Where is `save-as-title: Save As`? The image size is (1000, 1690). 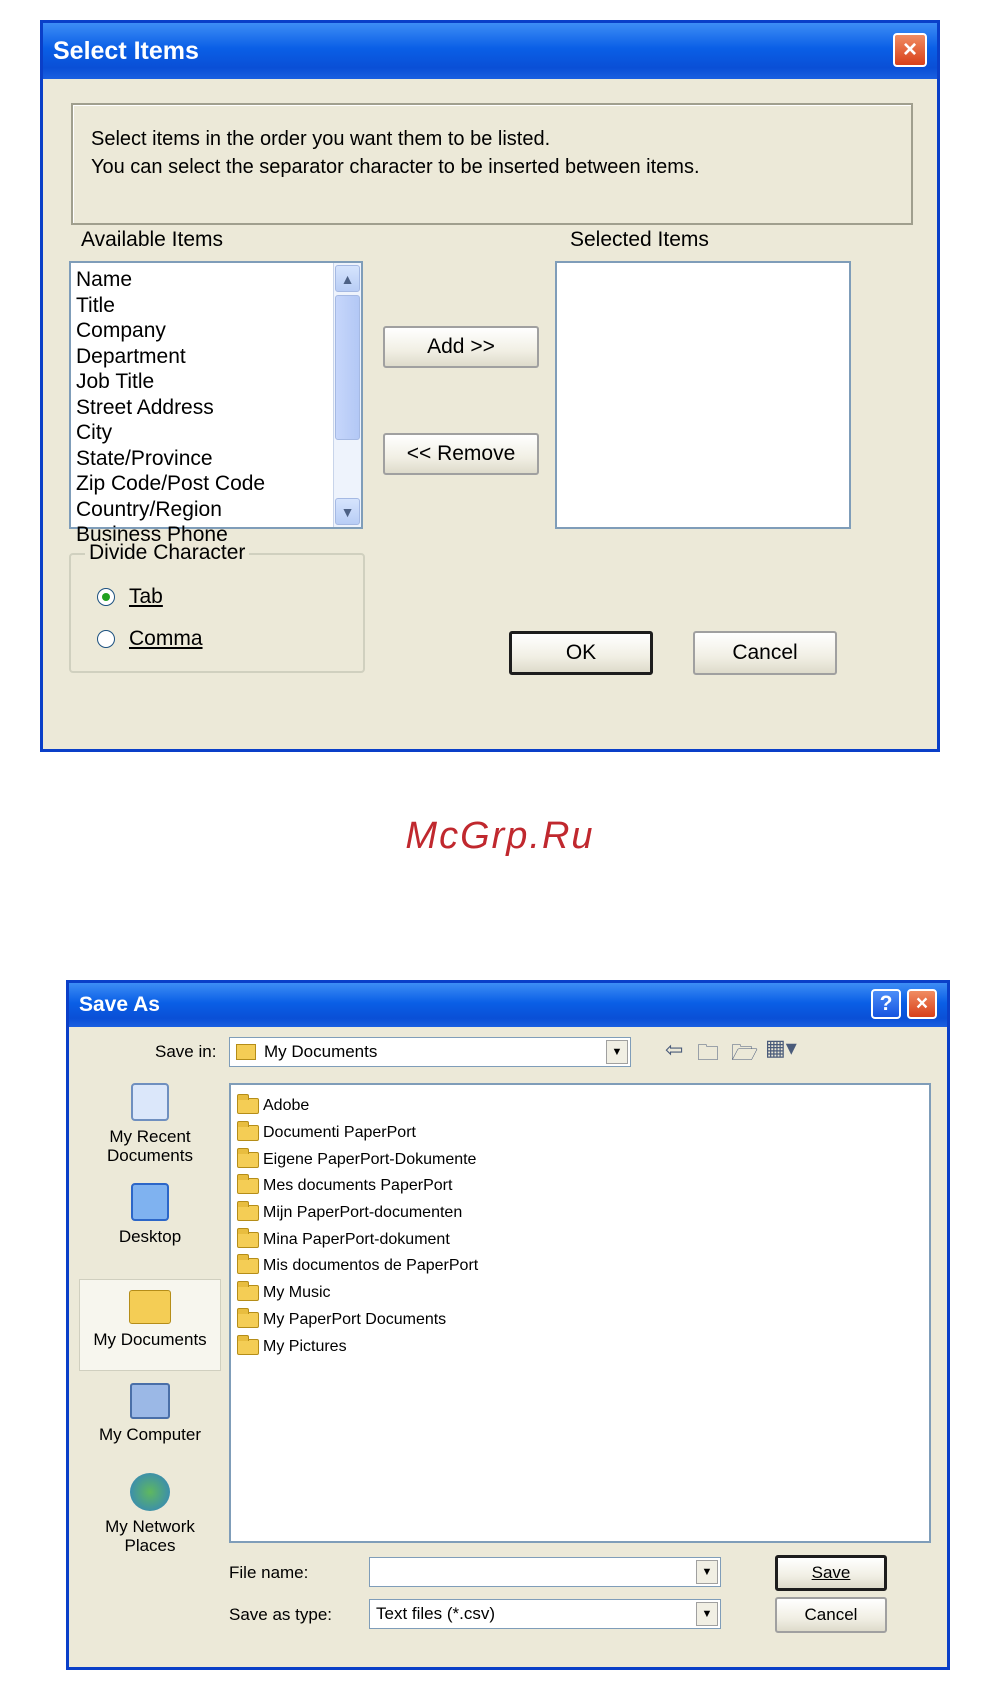 save-as-title: Save As is located at coordinates (119, 1004).